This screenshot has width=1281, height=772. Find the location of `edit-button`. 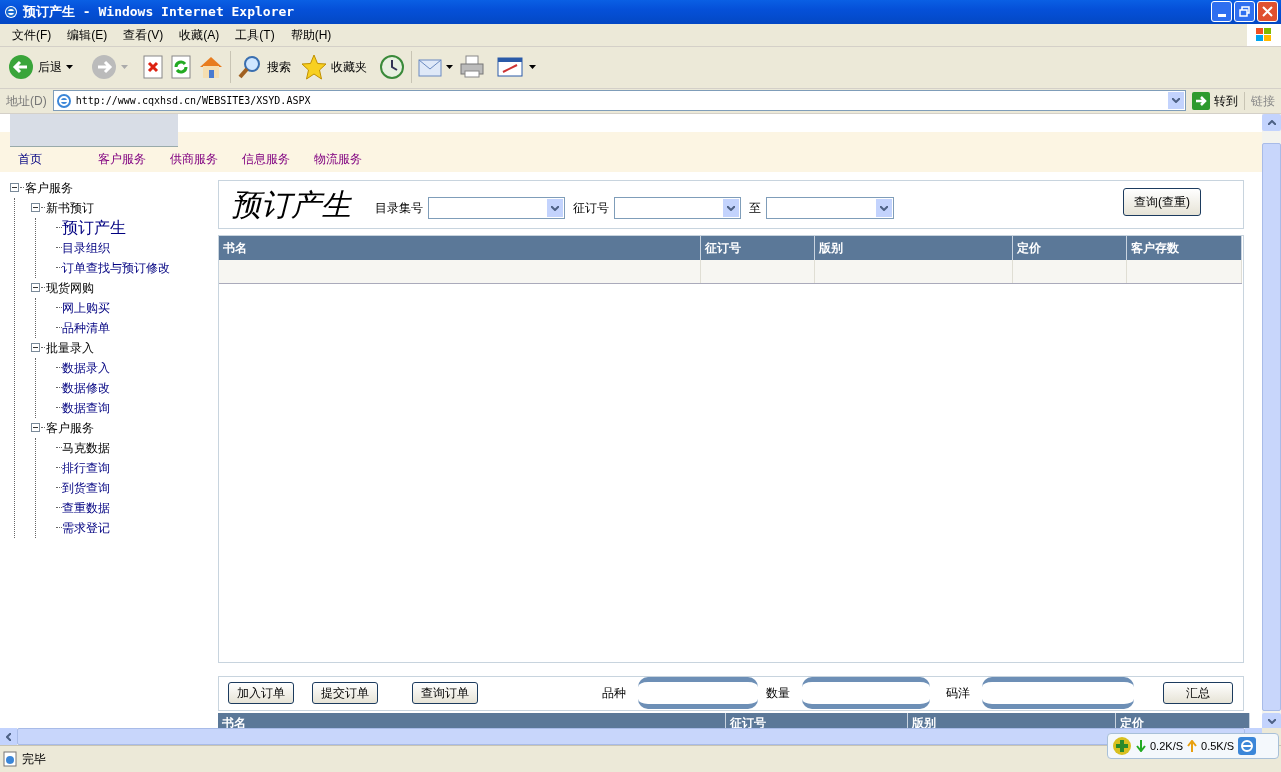

edit-button is located at coordinates (516, 67).